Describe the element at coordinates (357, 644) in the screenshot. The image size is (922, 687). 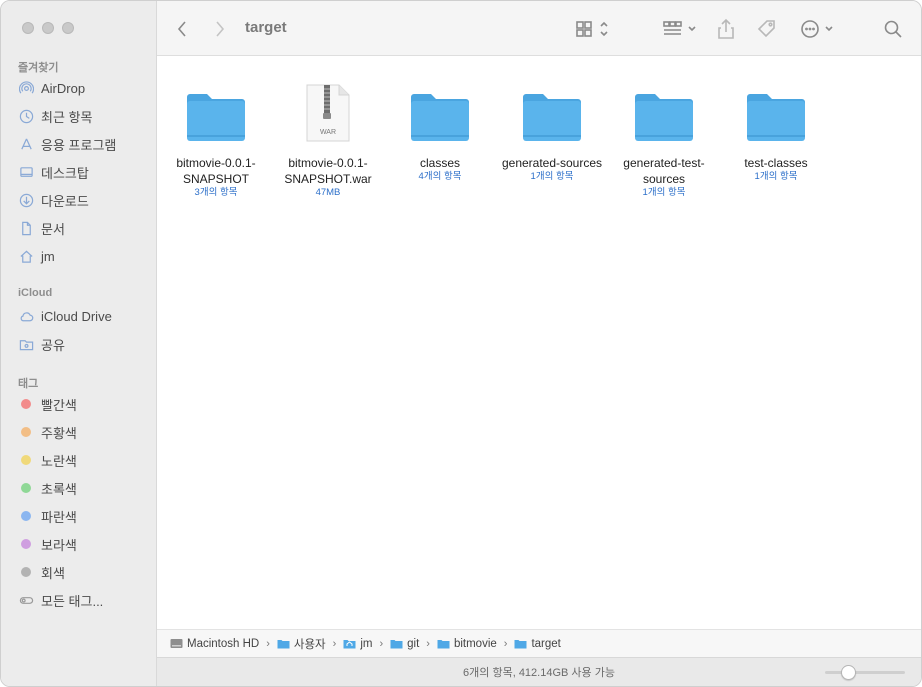
I see `path-crumb-jm: jm` at that location.